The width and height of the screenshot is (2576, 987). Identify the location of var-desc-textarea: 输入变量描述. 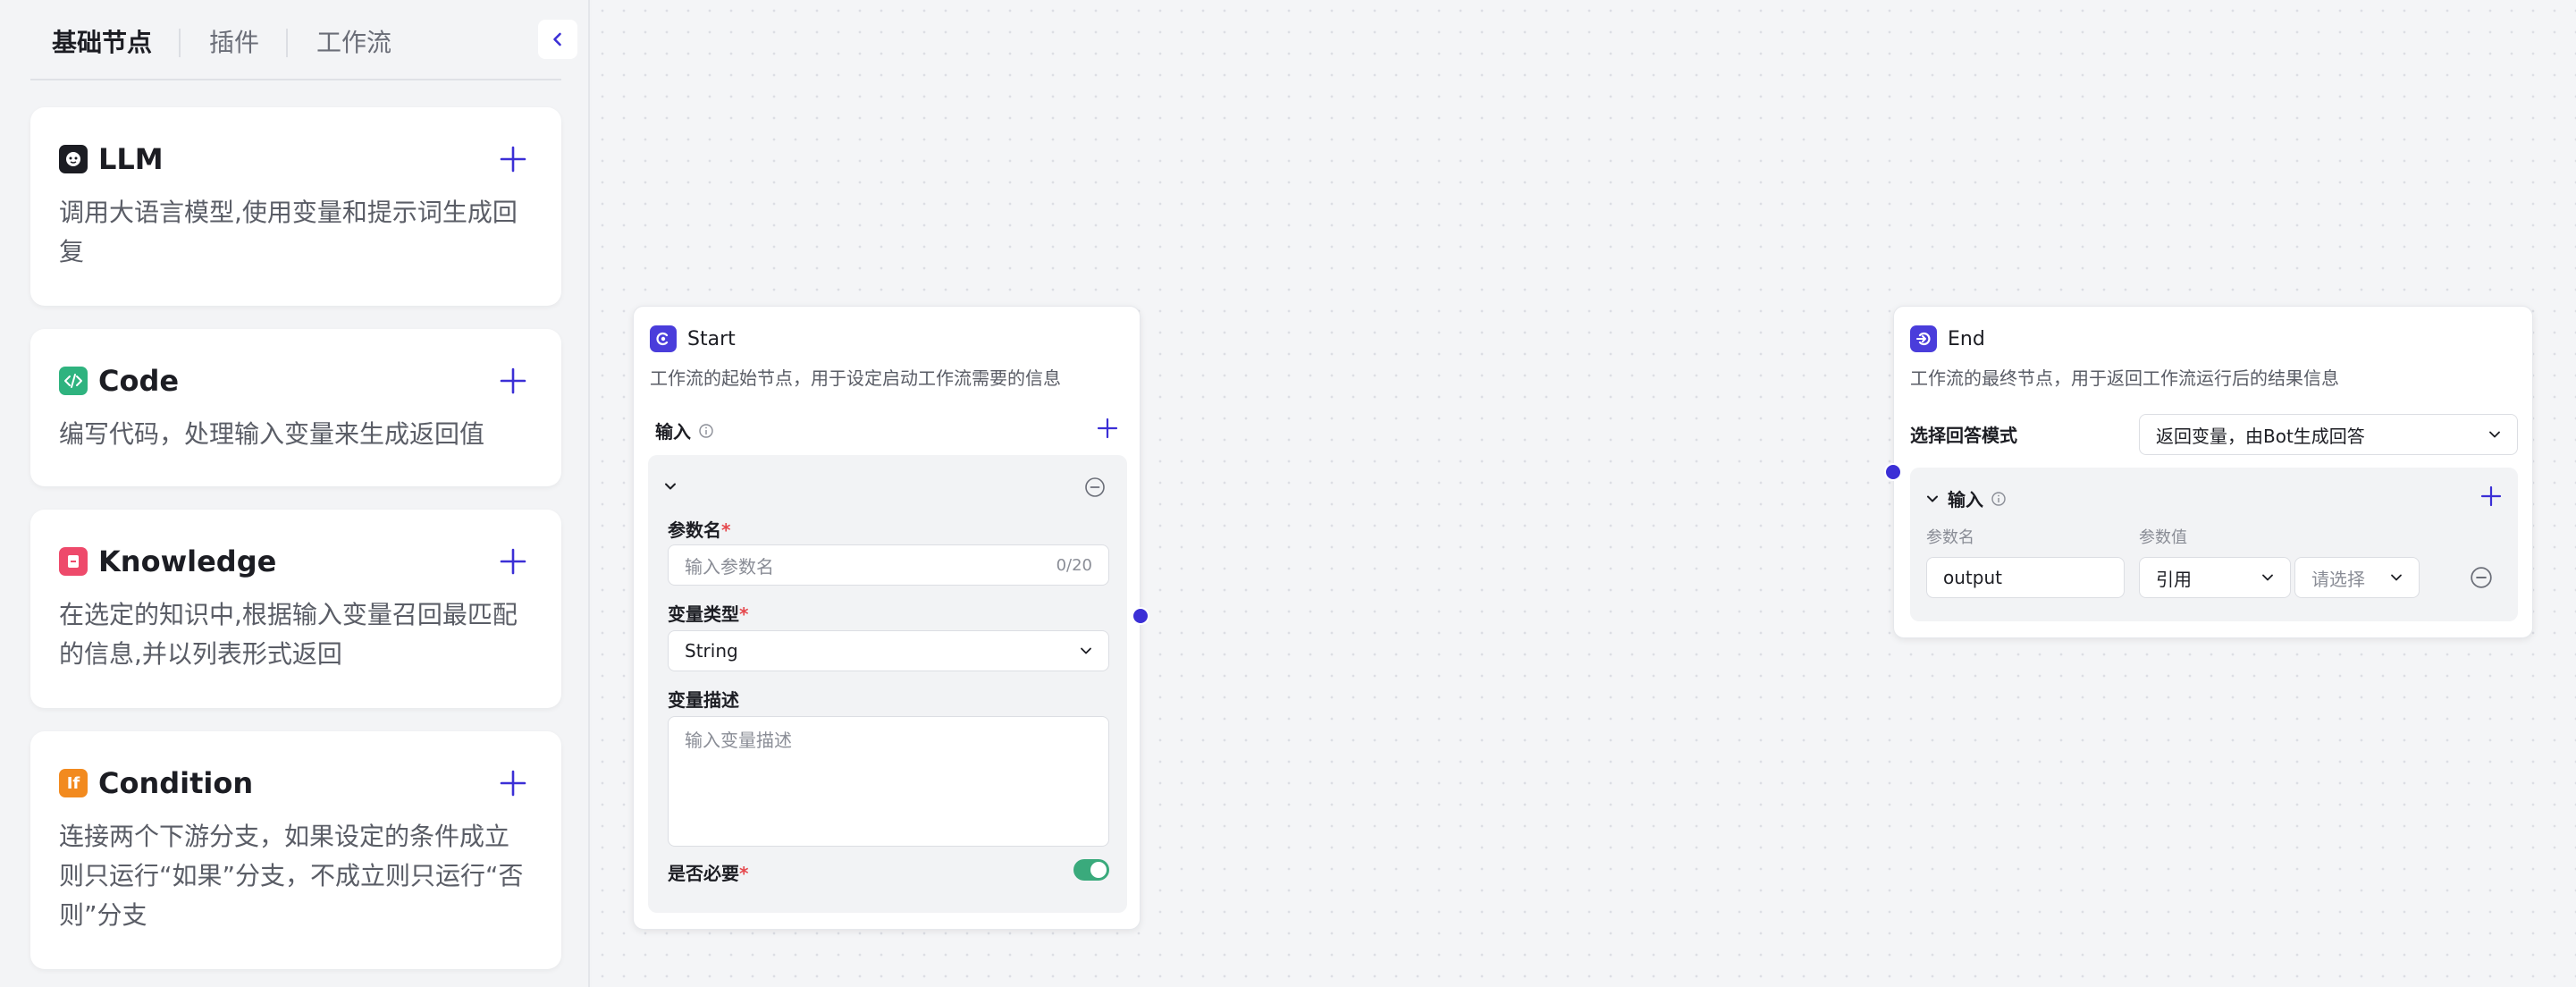
(889, 781).